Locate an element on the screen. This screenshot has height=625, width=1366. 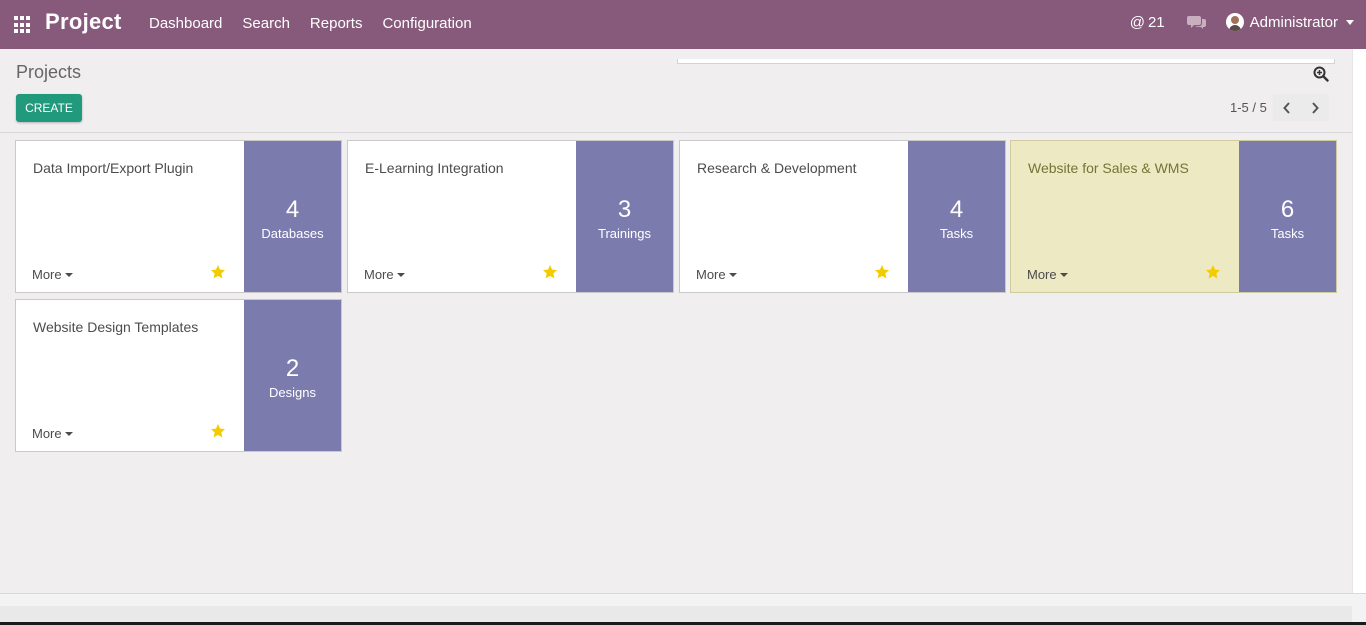
horizontal-scrollbar is located at coordinates (683, 609).